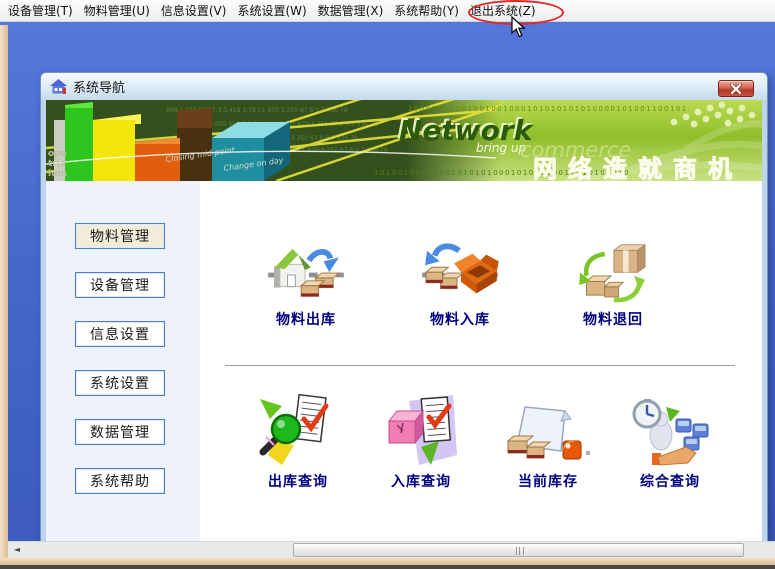 This screenshot has width=775, height=569. Describe the element at coordinates (638, 168) in the screenshot. I see `banner-slogan-text: 网络造就商机` at that location.